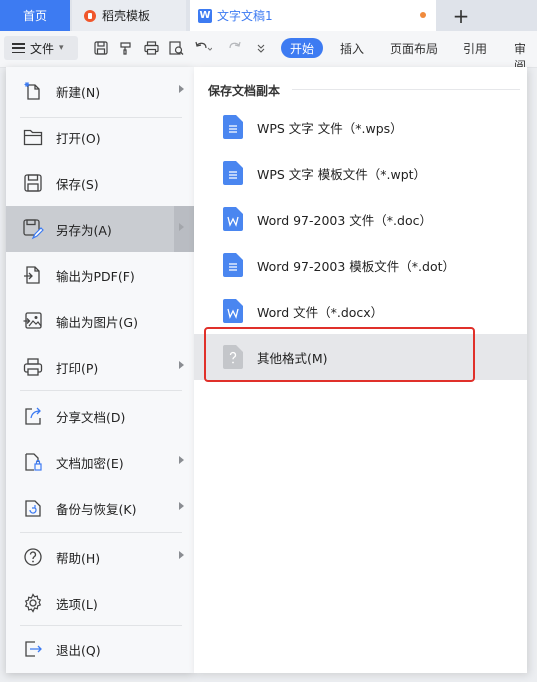 This screenshot has width=537, height=682. I want to click on hamburger-icon, so click(18, 48).